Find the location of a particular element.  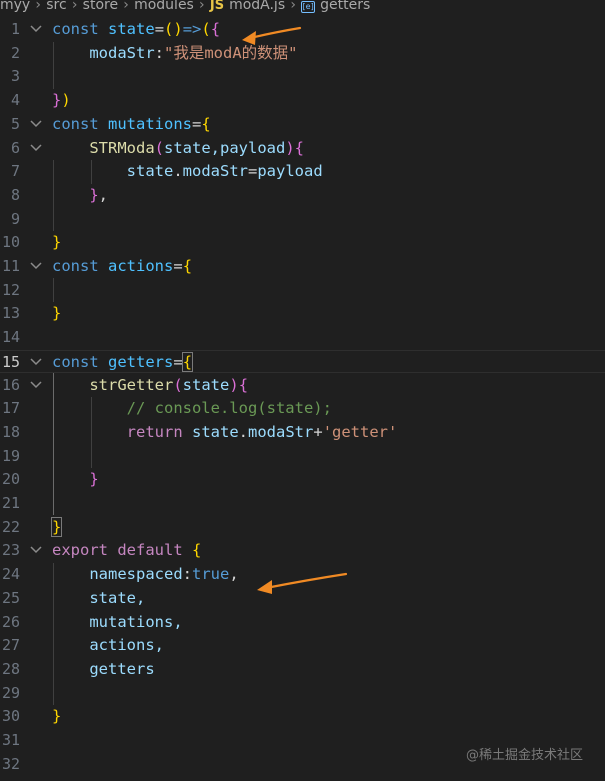

code-line: 16 strGetter(state){ is located at coordinates (302, 386).